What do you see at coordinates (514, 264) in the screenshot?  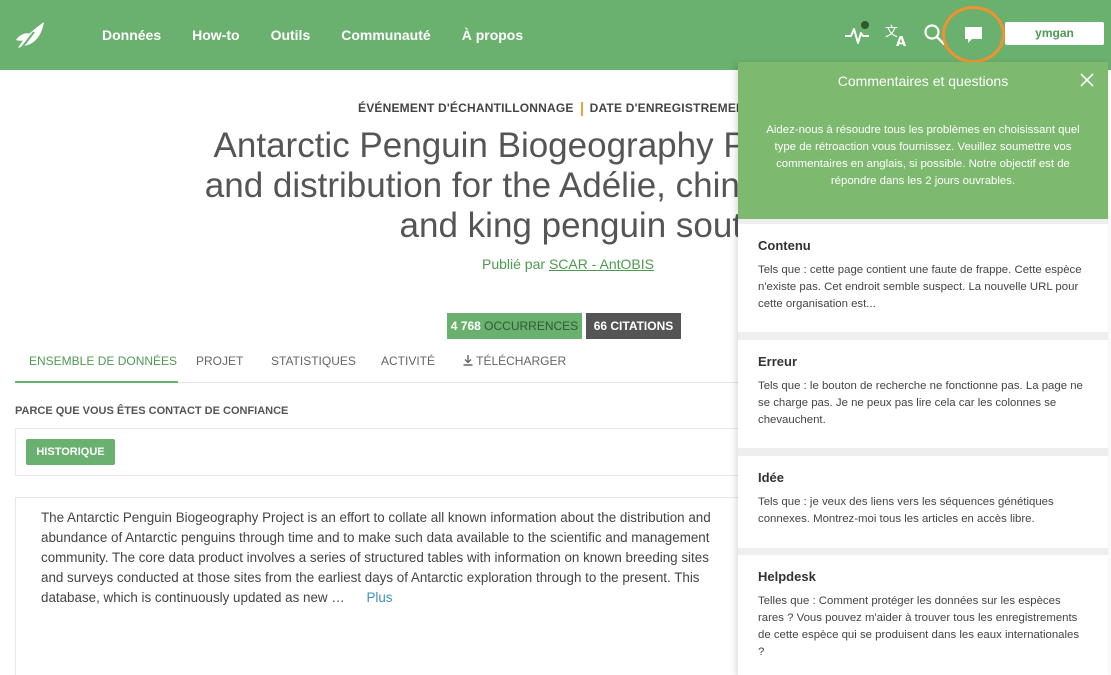 I see `published-prefix: Publié par` at bounding box center [514, 264].